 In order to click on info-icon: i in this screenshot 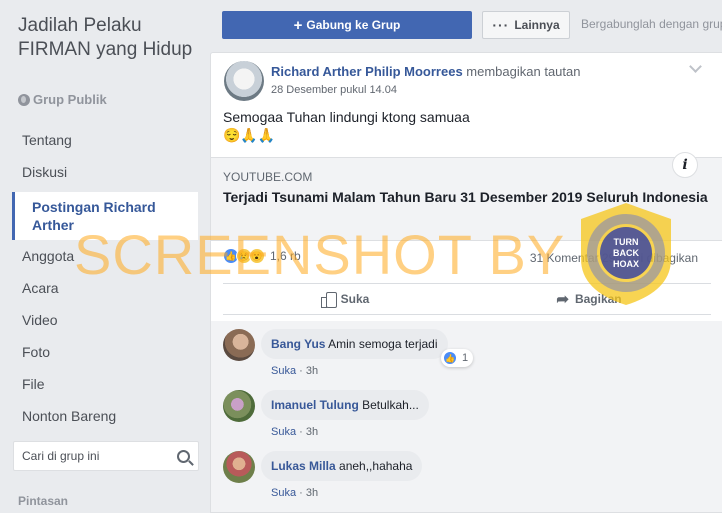, I will do `click(685, 165)`.